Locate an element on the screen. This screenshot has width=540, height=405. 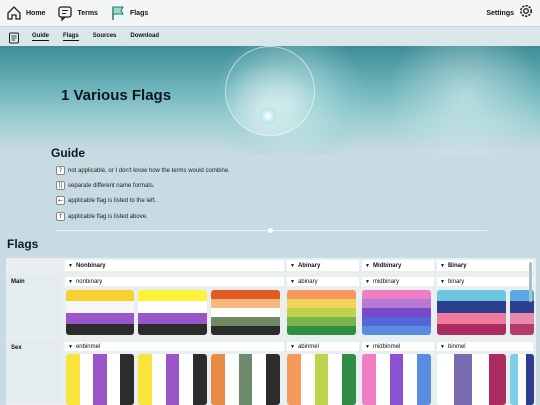
flag-binary is located at coordinates (471, 312).